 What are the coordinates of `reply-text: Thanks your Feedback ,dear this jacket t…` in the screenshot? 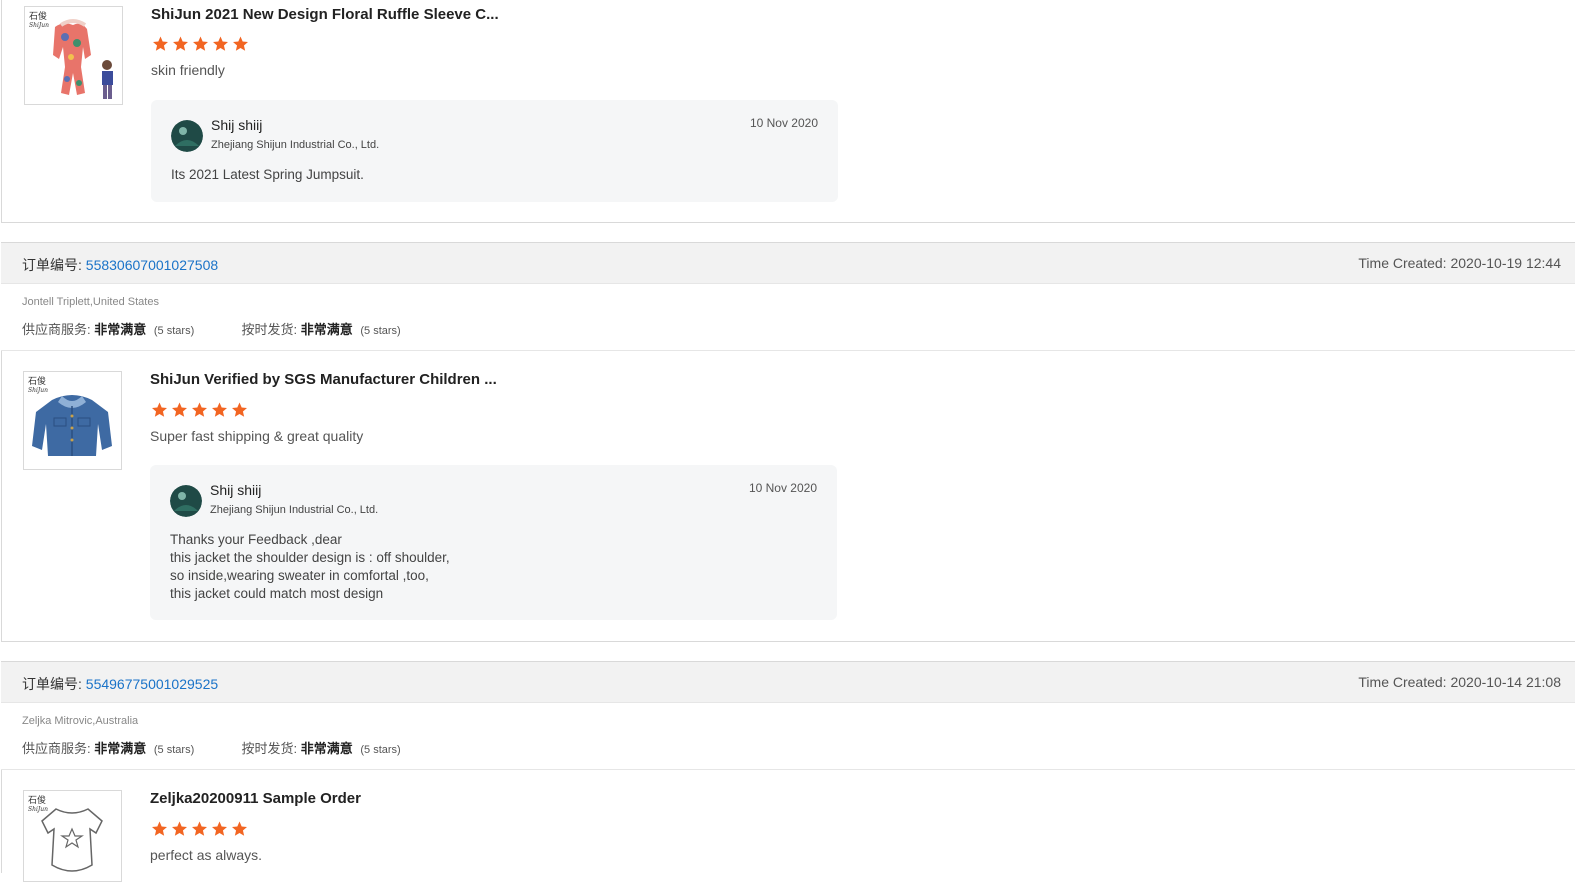 It's located at (310, 566).